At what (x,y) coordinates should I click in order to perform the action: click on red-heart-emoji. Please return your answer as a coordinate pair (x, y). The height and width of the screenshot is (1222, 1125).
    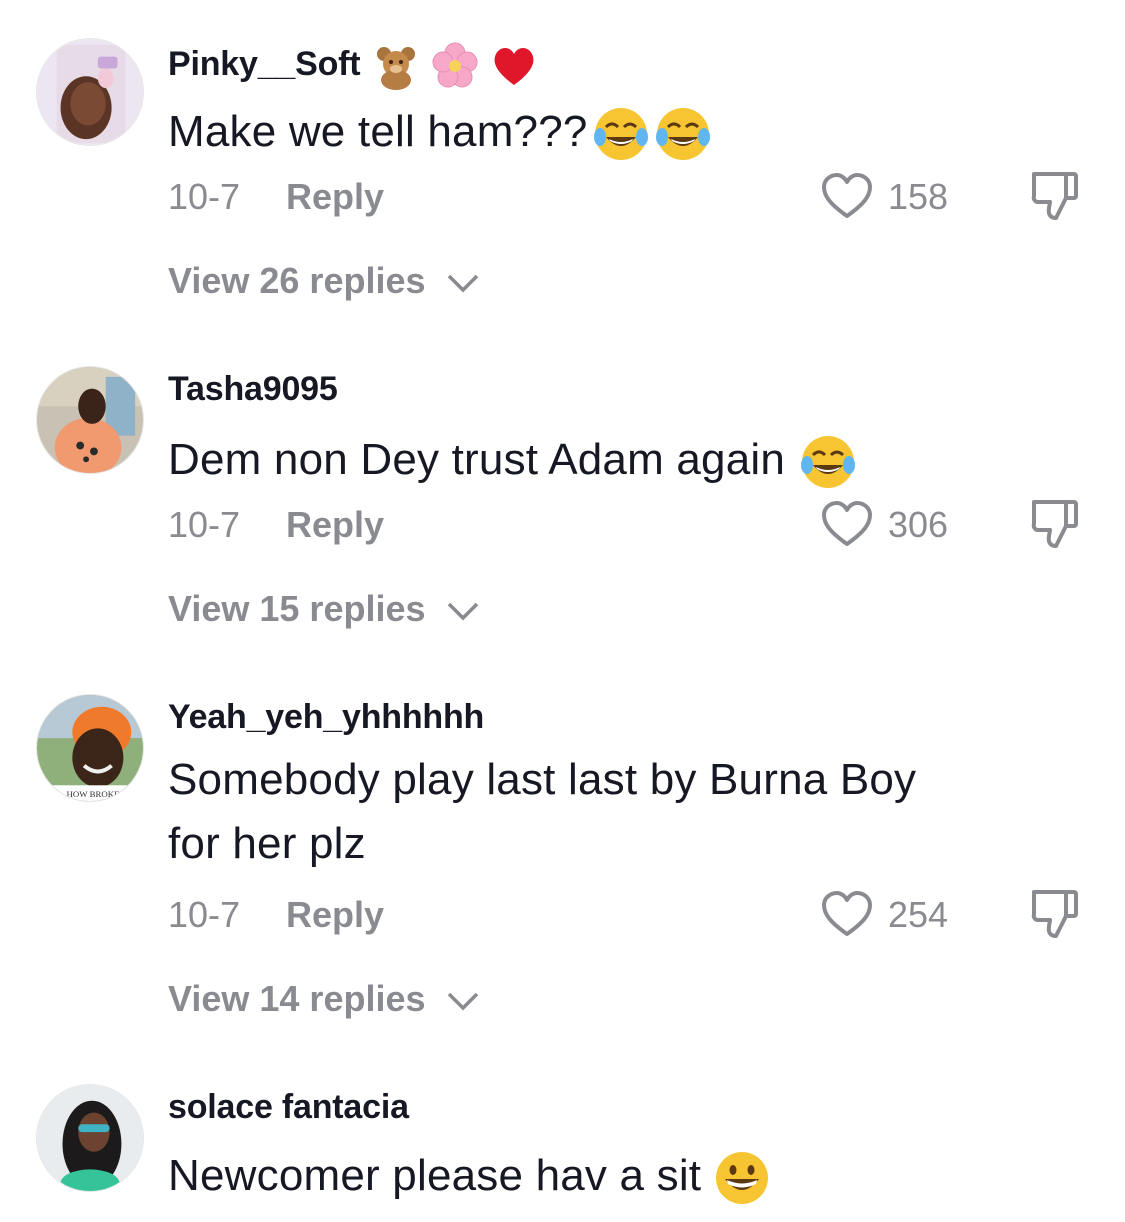
    Looking at the image, I should click on (514, 66).